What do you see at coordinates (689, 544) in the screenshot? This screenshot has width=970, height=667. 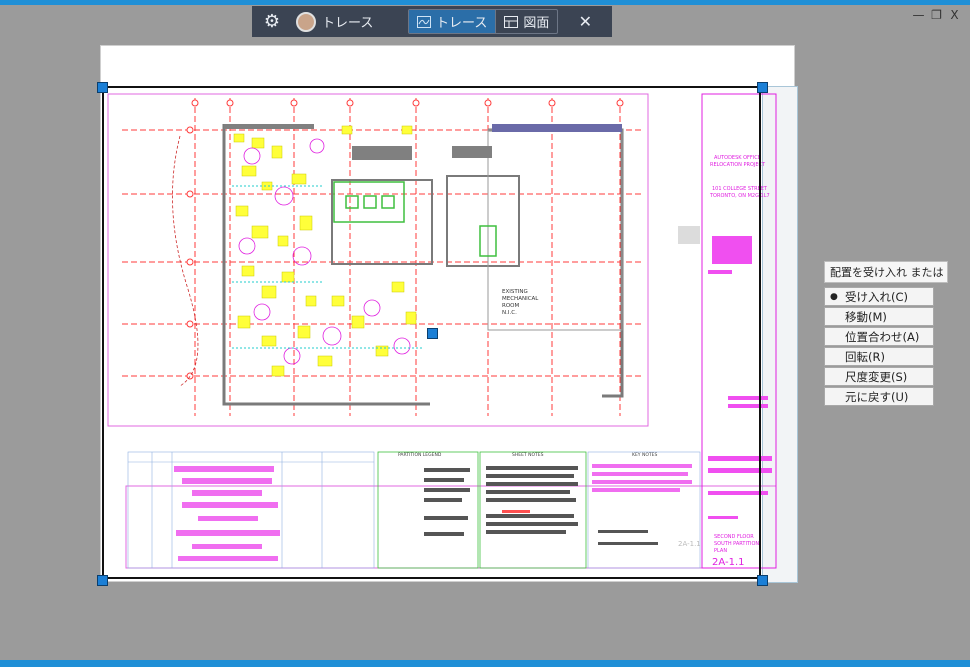 I see `plan-reference: 2A-1.1` at bounding box center [689, 544].